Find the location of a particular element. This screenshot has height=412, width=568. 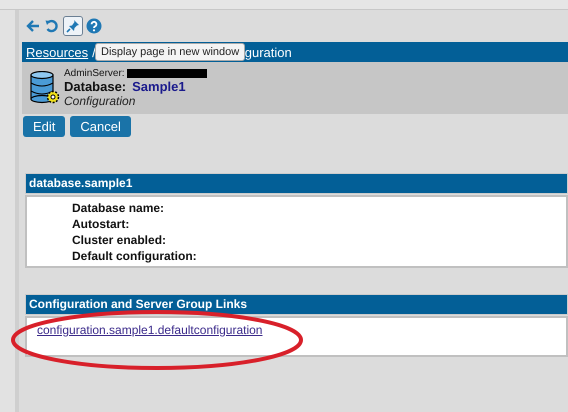

database-gear-icon is located at coordinates (45, 88).